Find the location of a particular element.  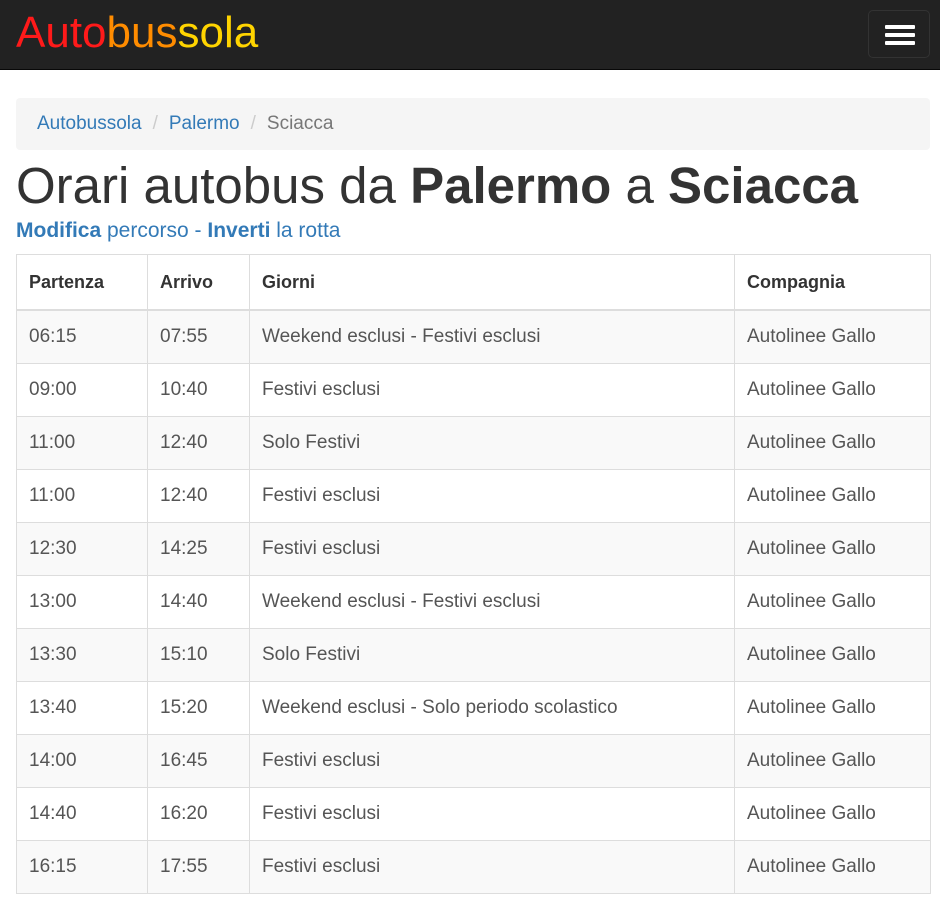

route-actions: Modifica percorso - Inverti la rotta is located at coordinates (178, 231).